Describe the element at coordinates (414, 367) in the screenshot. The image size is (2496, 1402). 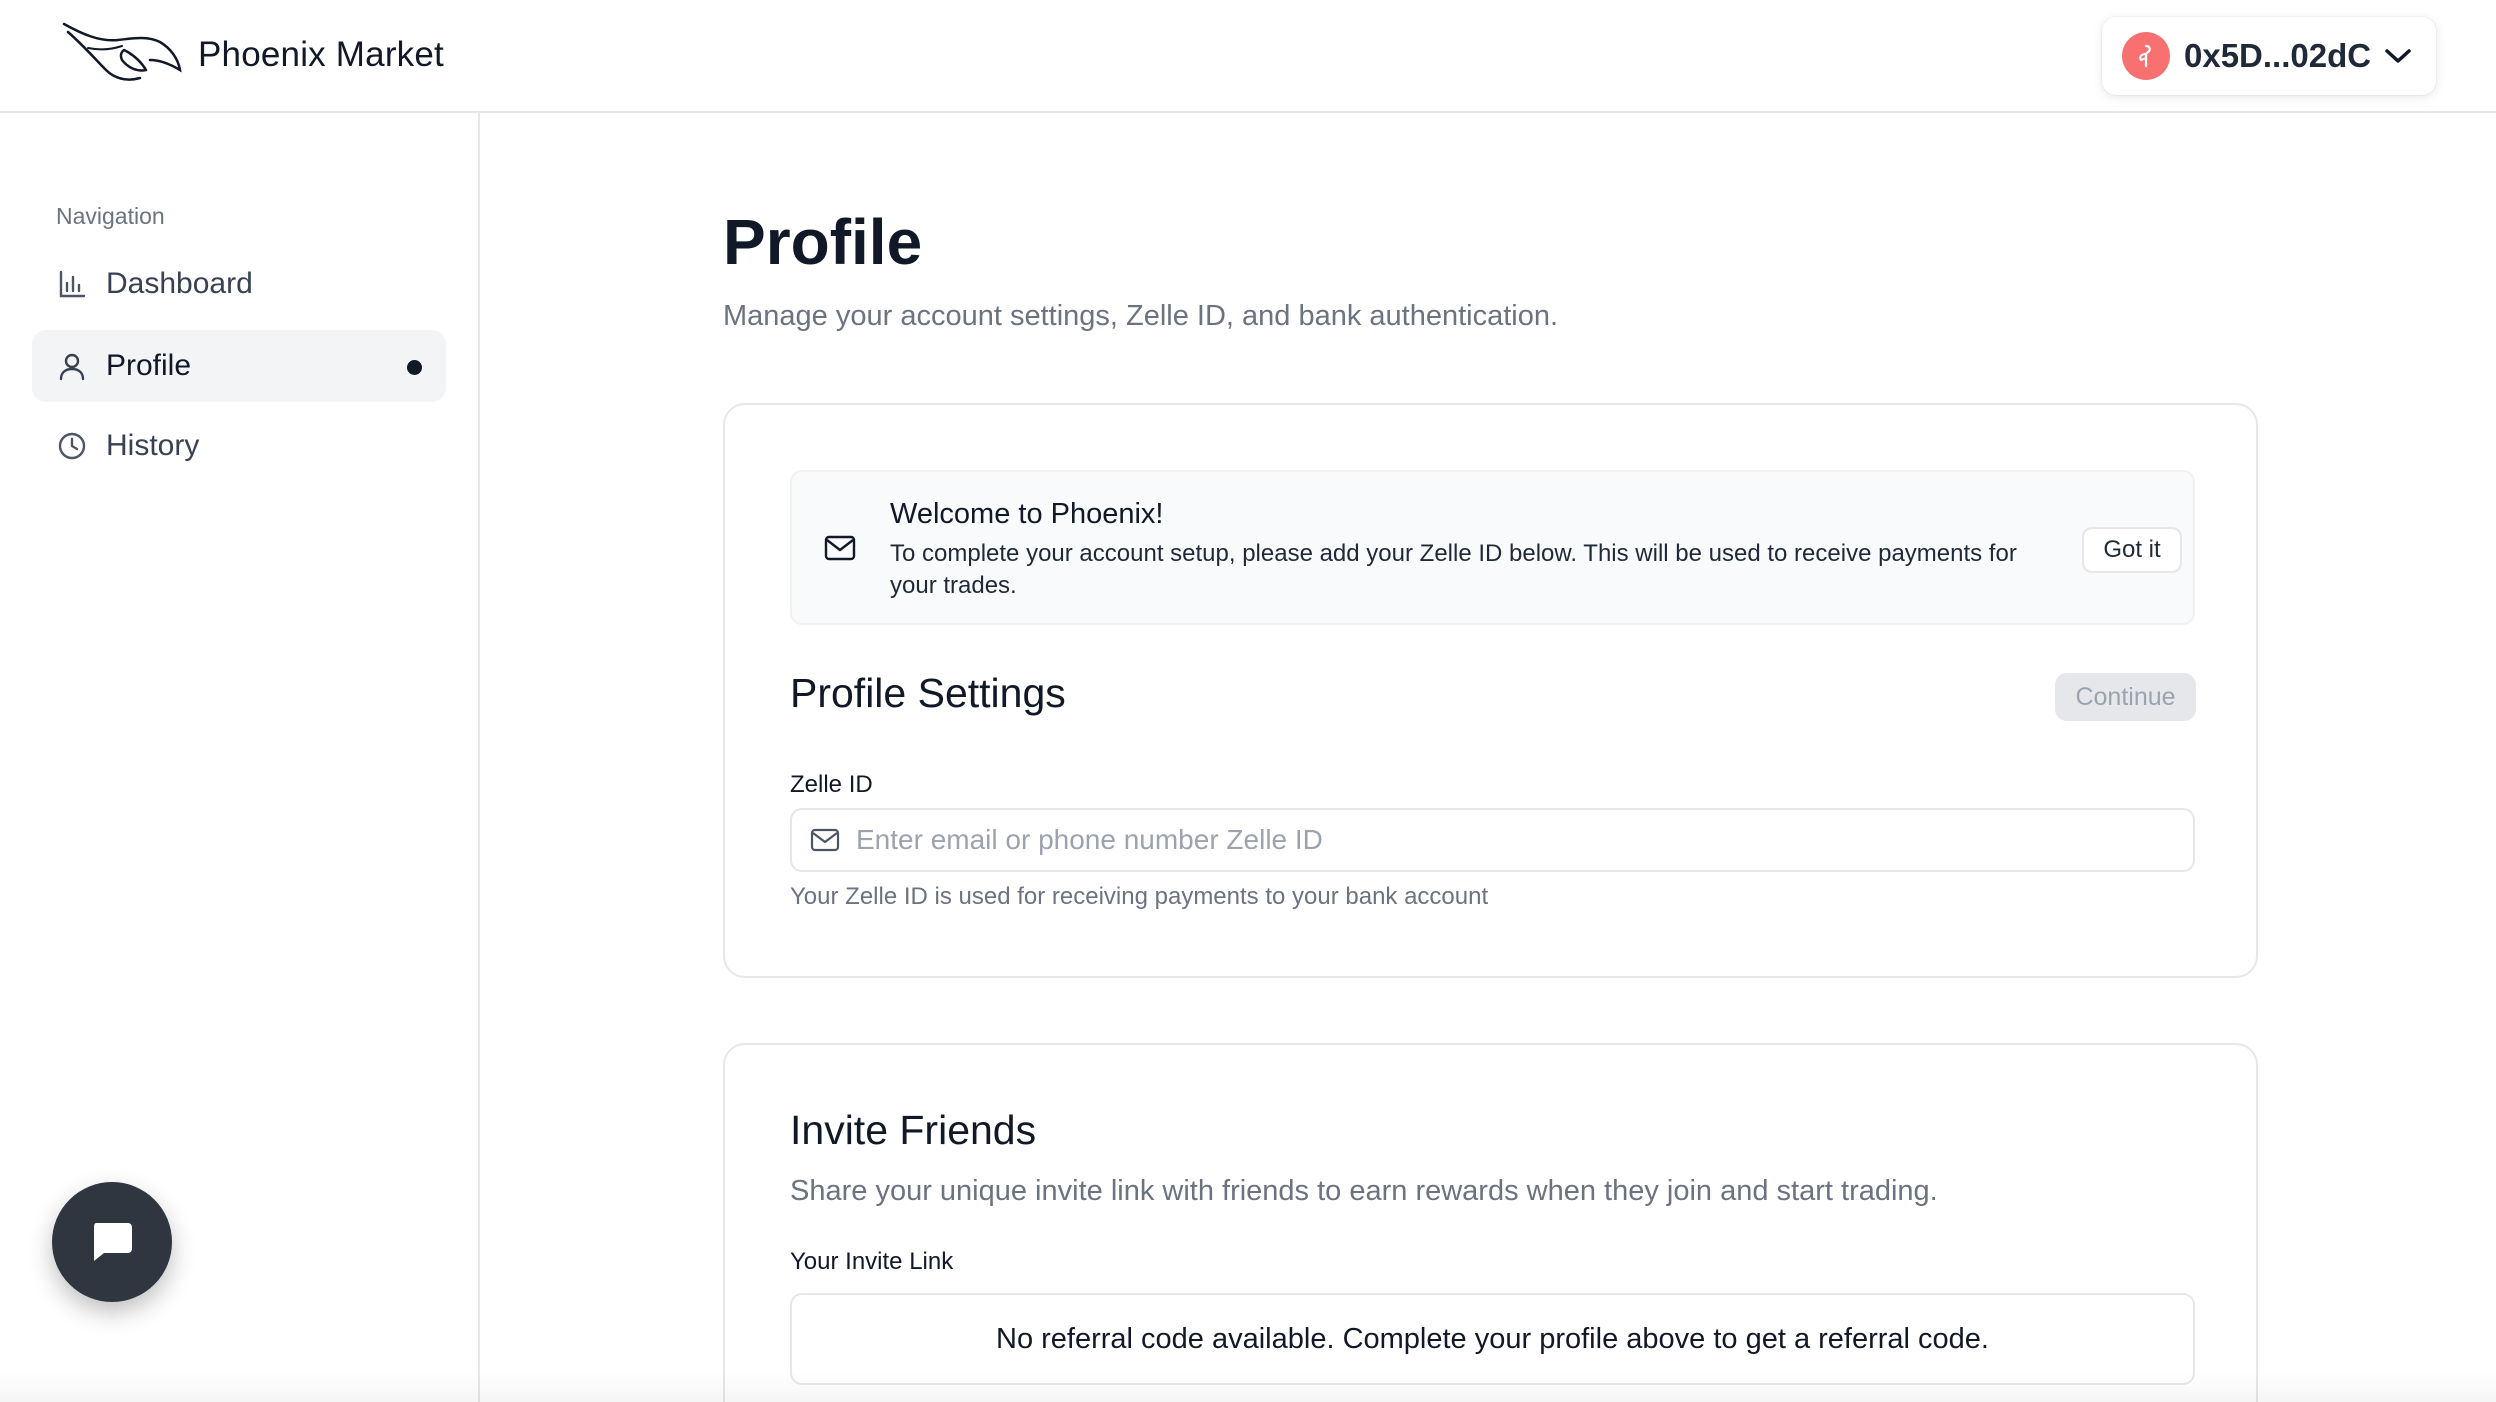
I see `active-indicator-dot` at that location.